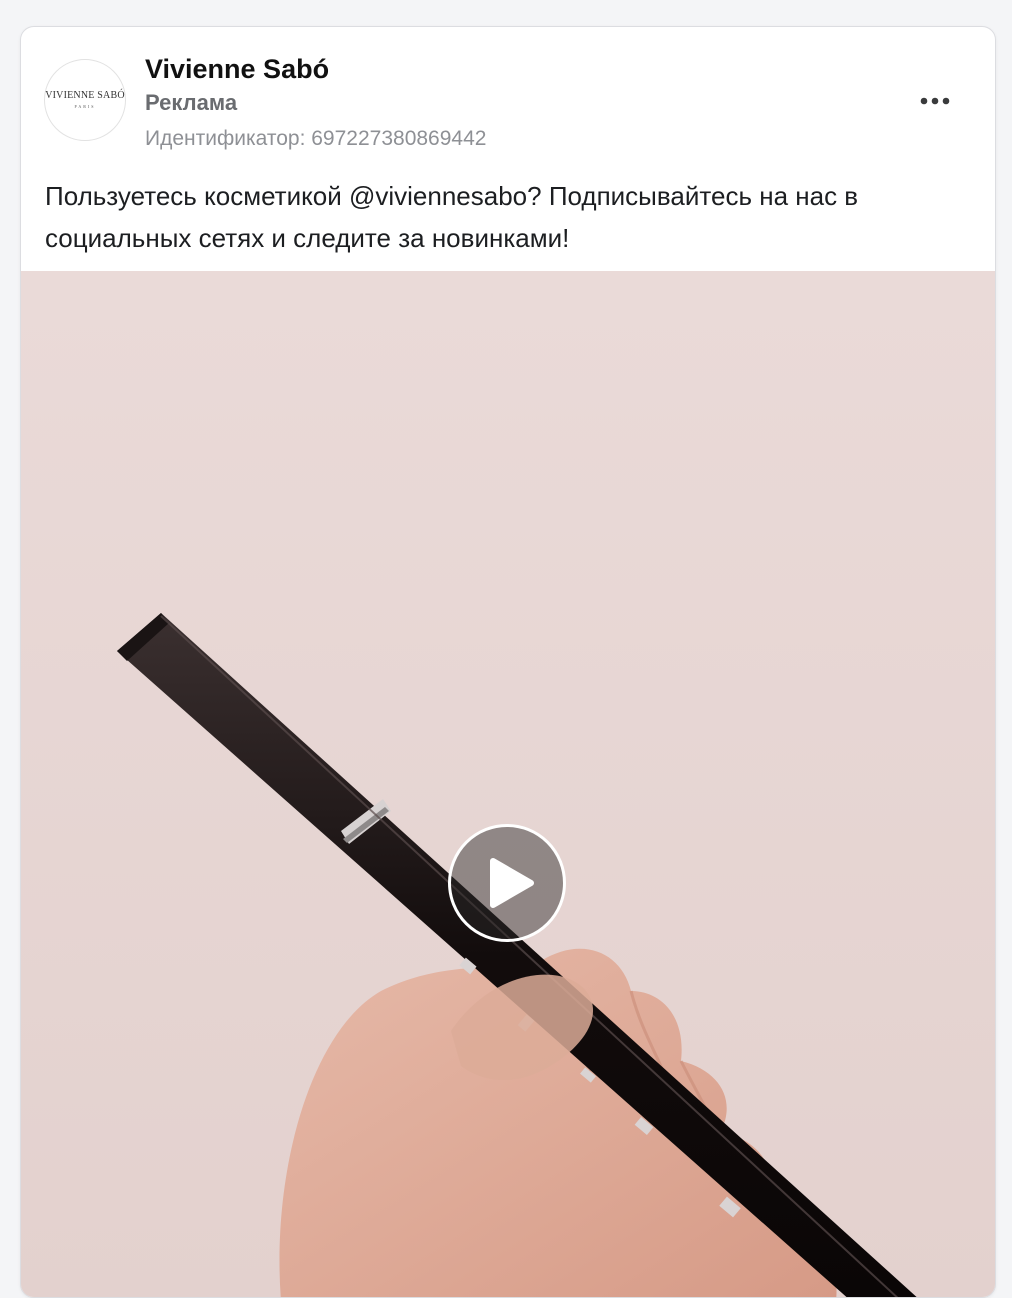 Image resolution: width=1012 pixels, height=1298 pixels. Describe the element at coordinates (85, 95) in the screenshot. I see `avatar-logo-text: VIVIENNE SABÓ` at that location.